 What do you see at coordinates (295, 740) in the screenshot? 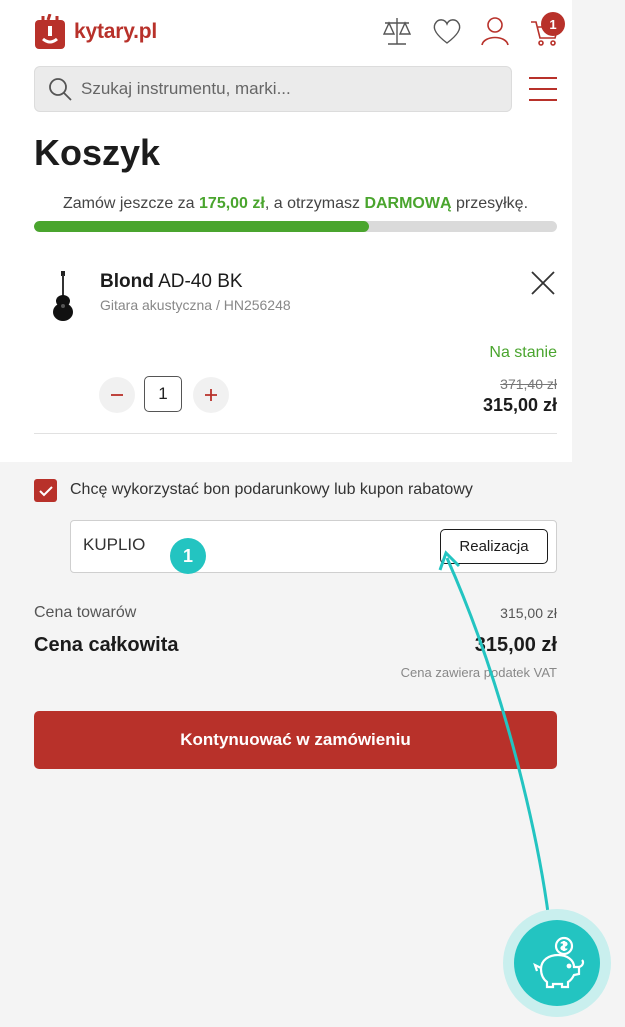
I see `continue-order-button: Kontynuować w zamówieniu` at bounding box center [295, 740].